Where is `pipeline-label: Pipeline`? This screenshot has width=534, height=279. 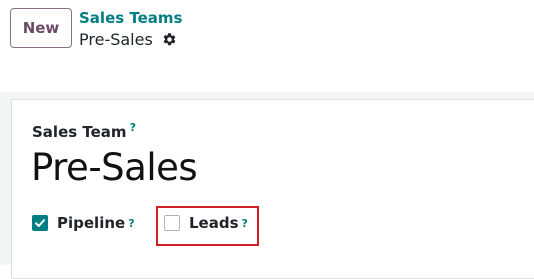
pipeline-label: Pipeline is located at coordinates (91, 223).